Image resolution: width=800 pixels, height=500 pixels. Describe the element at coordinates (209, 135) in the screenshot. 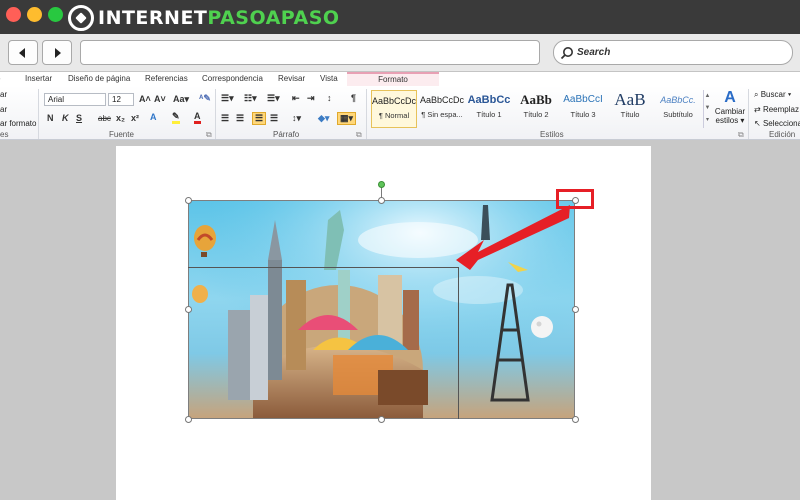

I see `font-dialog-launcher-icon: ⧉` at that location.